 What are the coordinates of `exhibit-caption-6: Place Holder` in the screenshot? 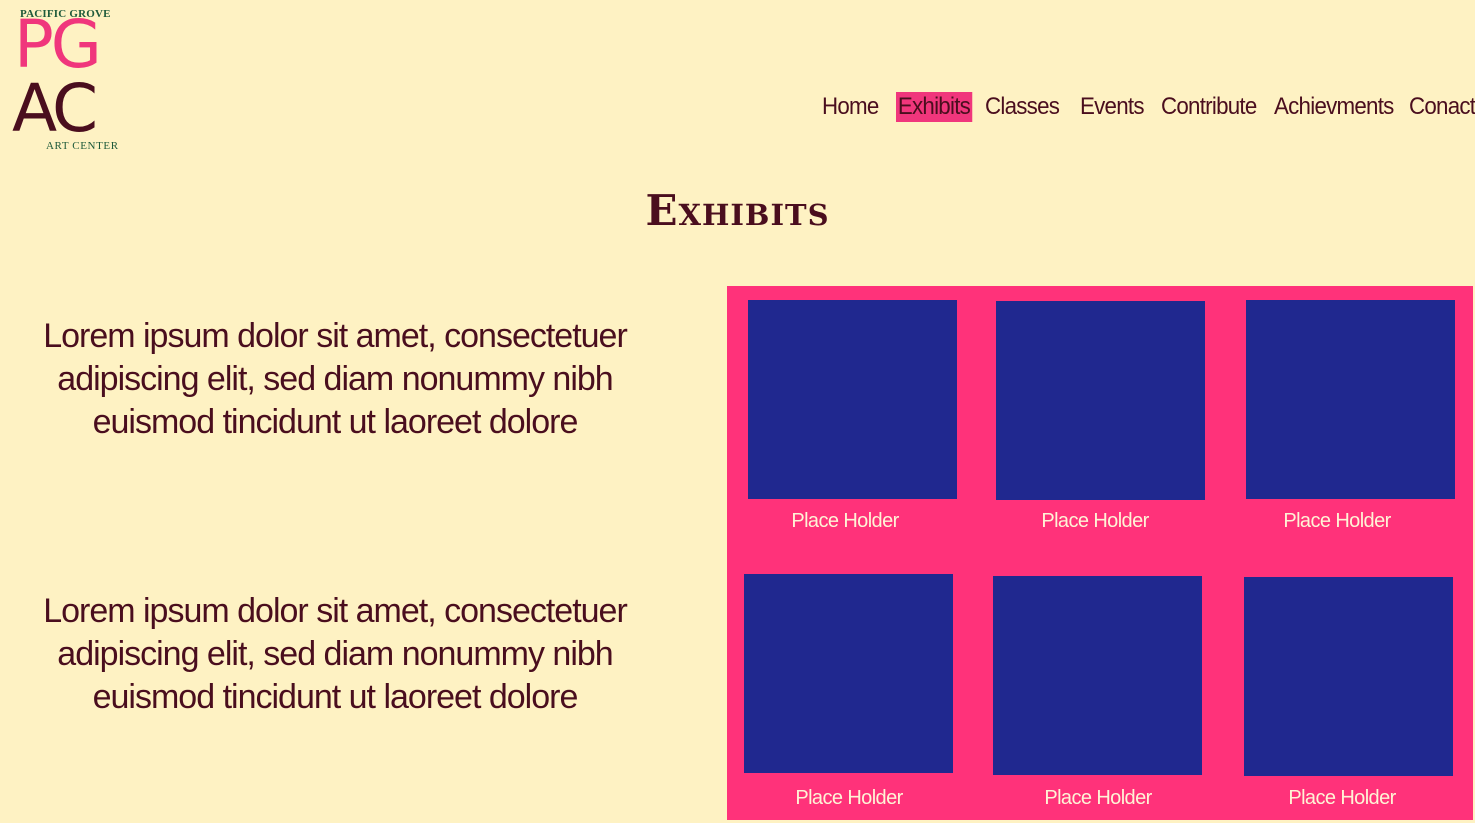 It's located at (1342, 798).